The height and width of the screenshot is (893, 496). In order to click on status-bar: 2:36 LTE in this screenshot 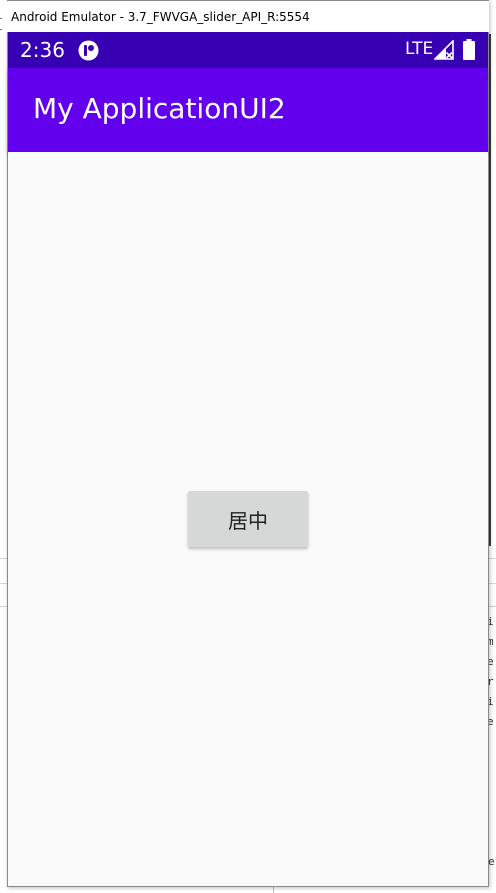, I will do `click(248, 50)`.